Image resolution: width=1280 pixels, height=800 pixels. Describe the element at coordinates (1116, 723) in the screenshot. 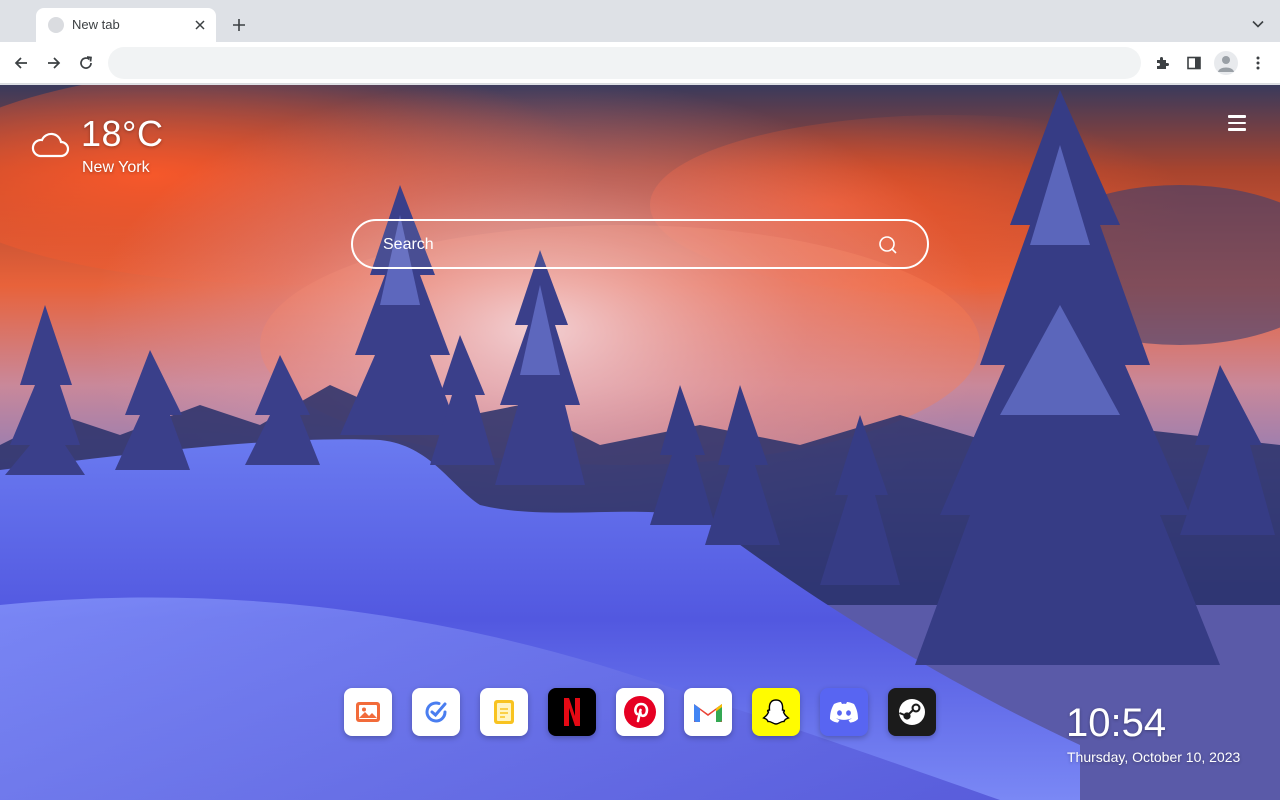

I see `clock-time: 10:54` at that location.